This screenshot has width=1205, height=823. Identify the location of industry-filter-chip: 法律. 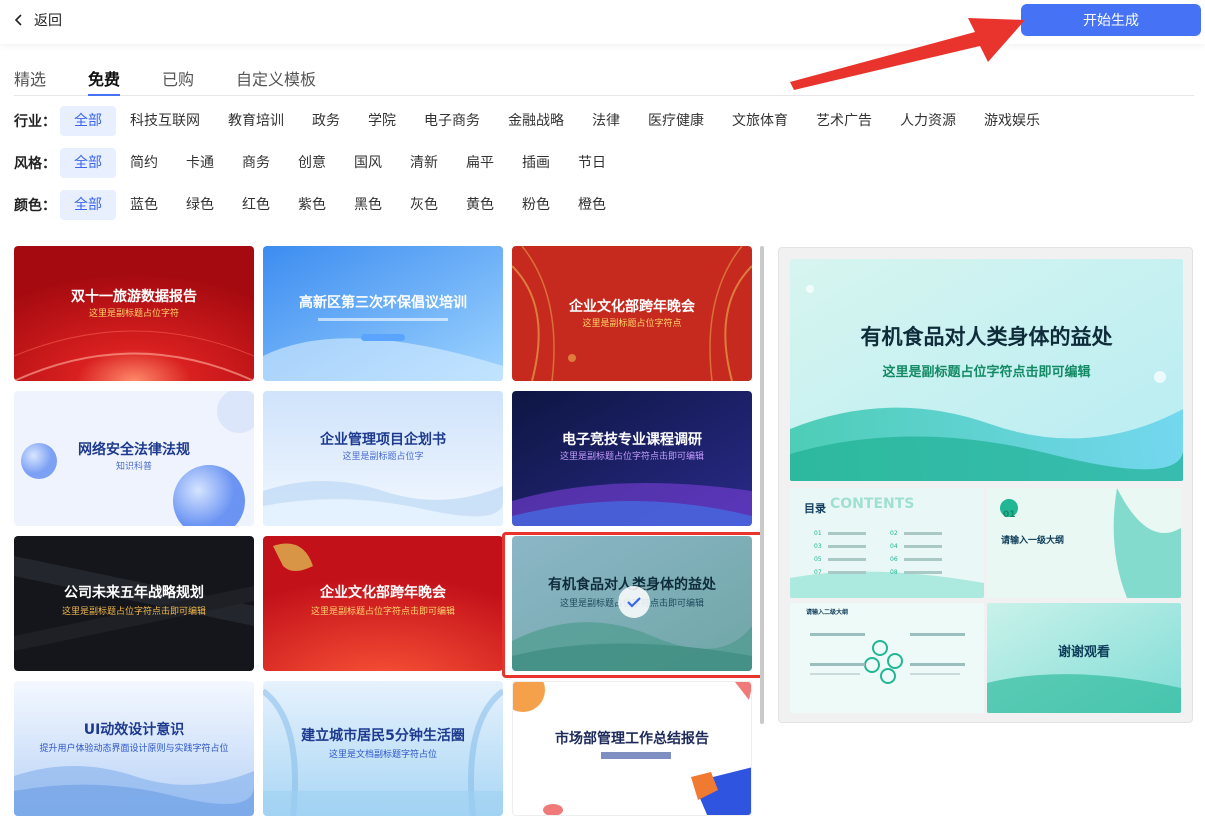
(606, 121).